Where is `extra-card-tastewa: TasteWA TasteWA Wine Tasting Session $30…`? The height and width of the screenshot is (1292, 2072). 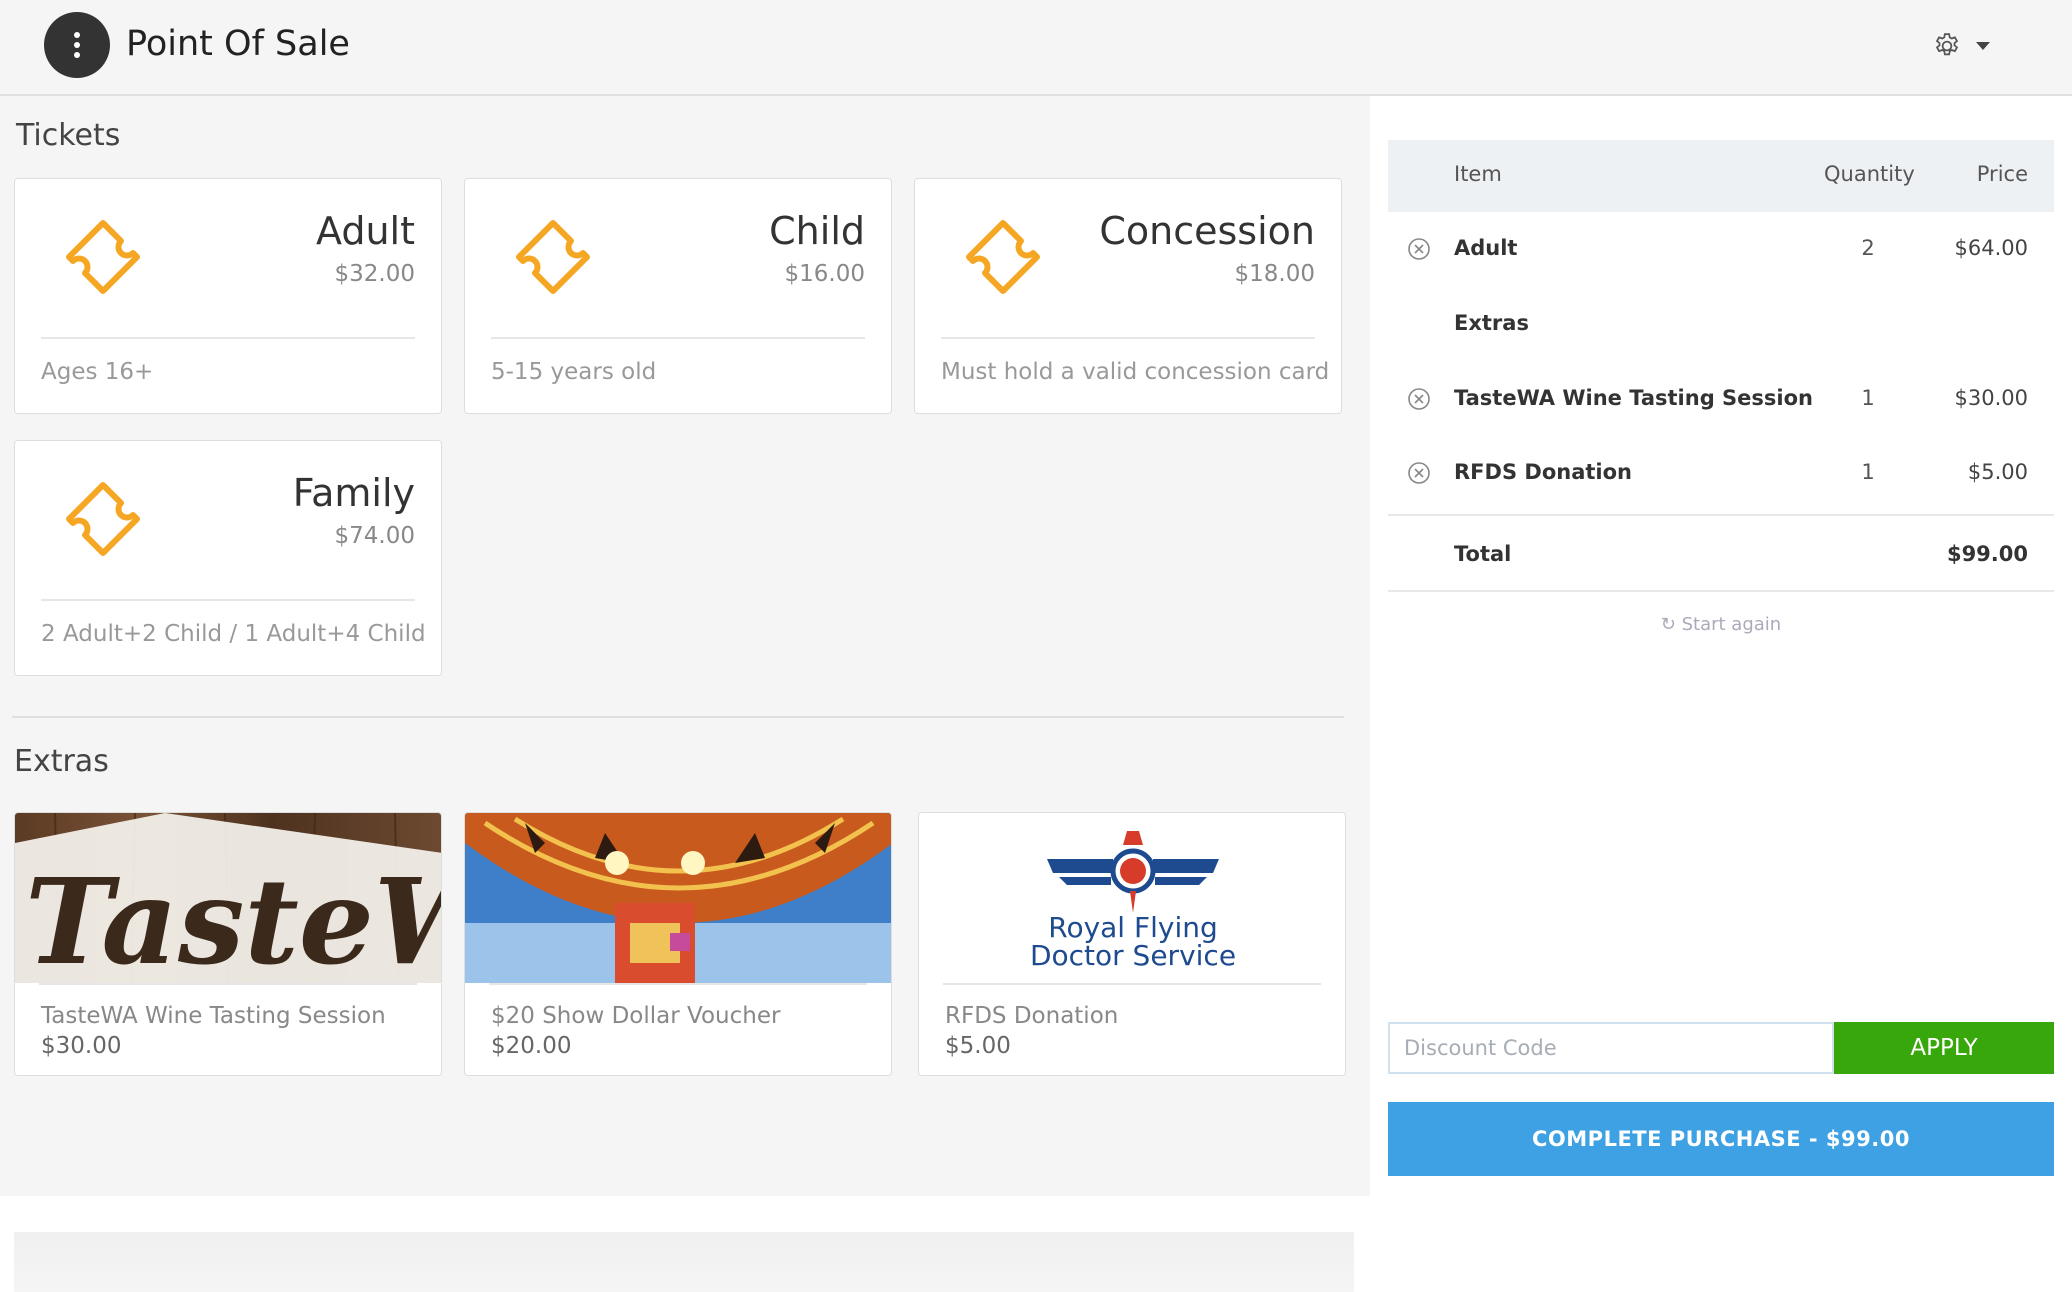 extra-card-tastewa: TasteWA TasteWA Wine Tasting Session $30… is located at coordinates (228, 944).